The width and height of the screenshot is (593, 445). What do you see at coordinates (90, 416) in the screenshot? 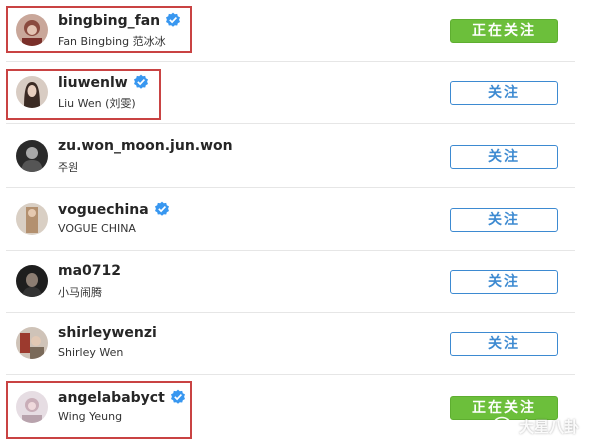
I see `full-name: Wing Yeung` at bounding box center [90, 416].